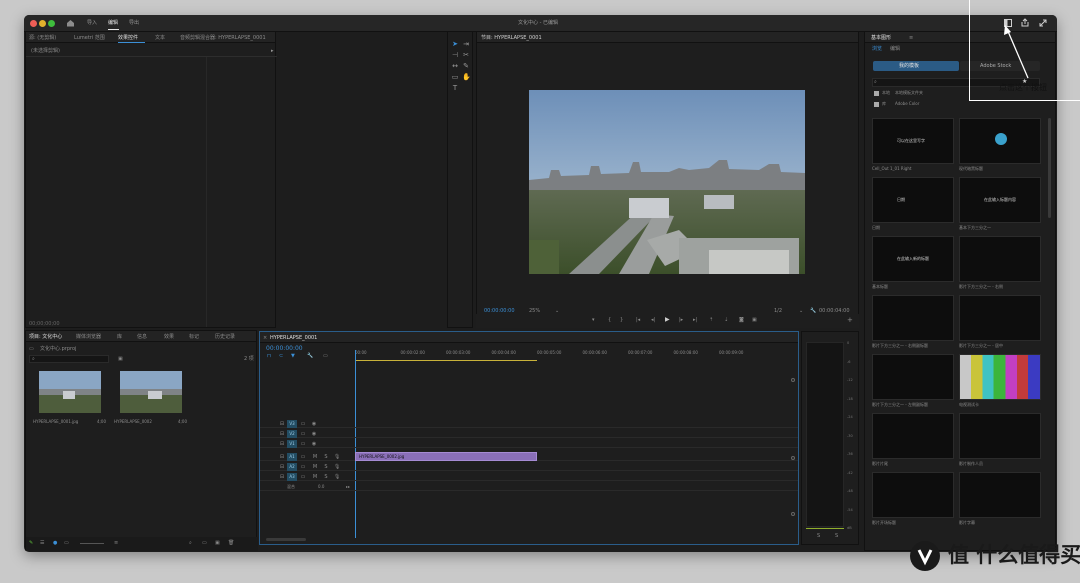 This screenshot has width=1080, height=583. I want to click on new-bin-icon: ▣, so click(120, 359).